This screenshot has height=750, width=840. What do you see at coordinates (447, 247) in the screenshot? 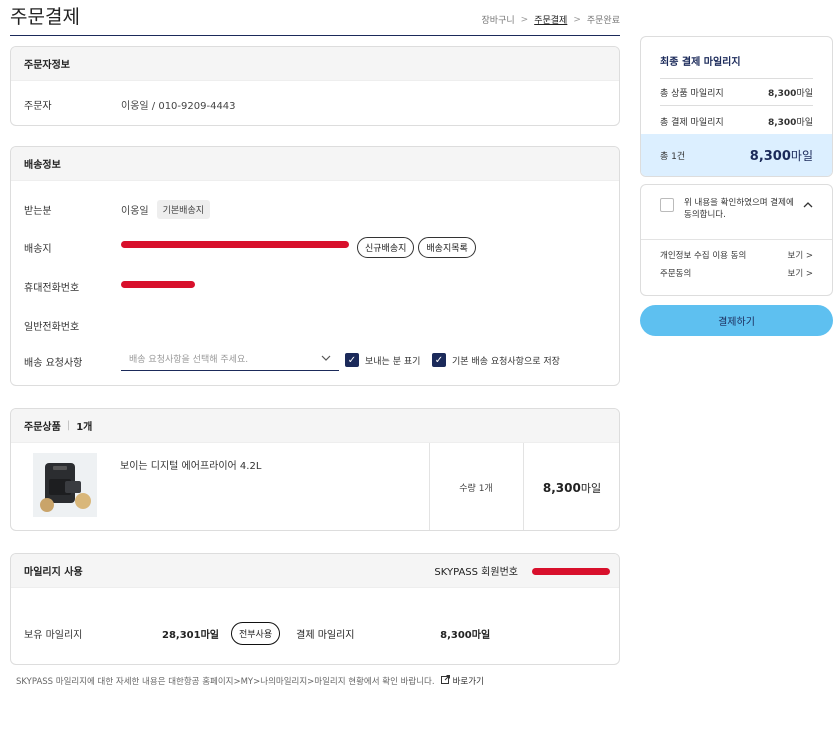
I see `address-list-button: 배송지목록` at bounding box center [447, 247].